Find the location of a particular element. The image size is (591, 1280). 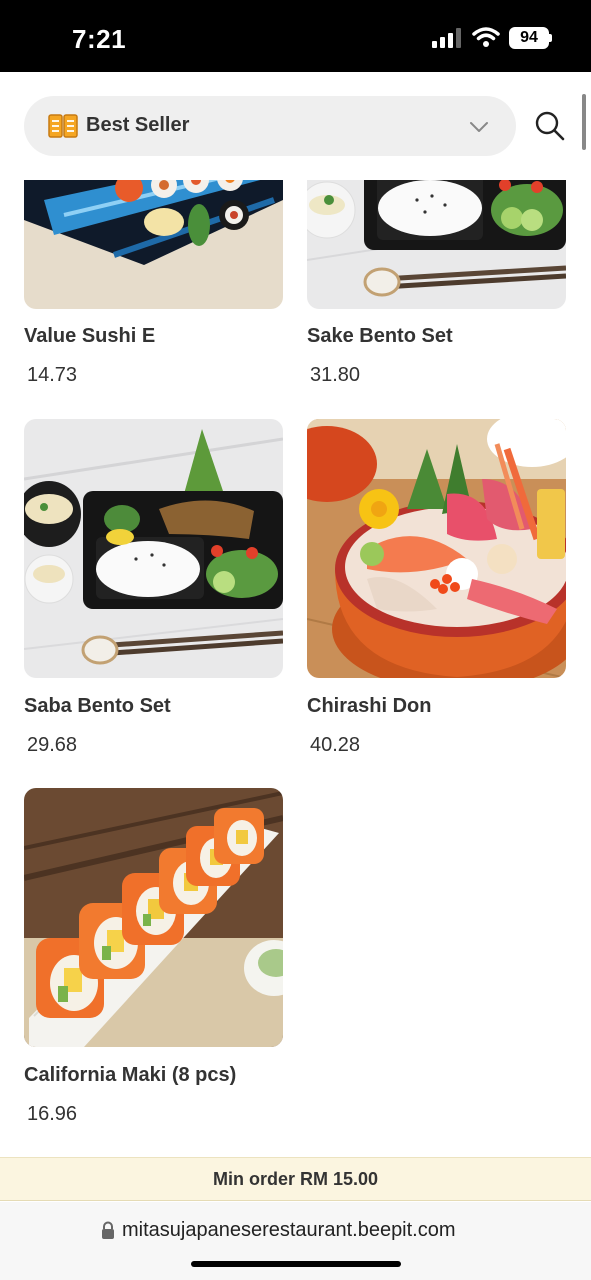

lock-icon is located at coordinates (108, 1230).